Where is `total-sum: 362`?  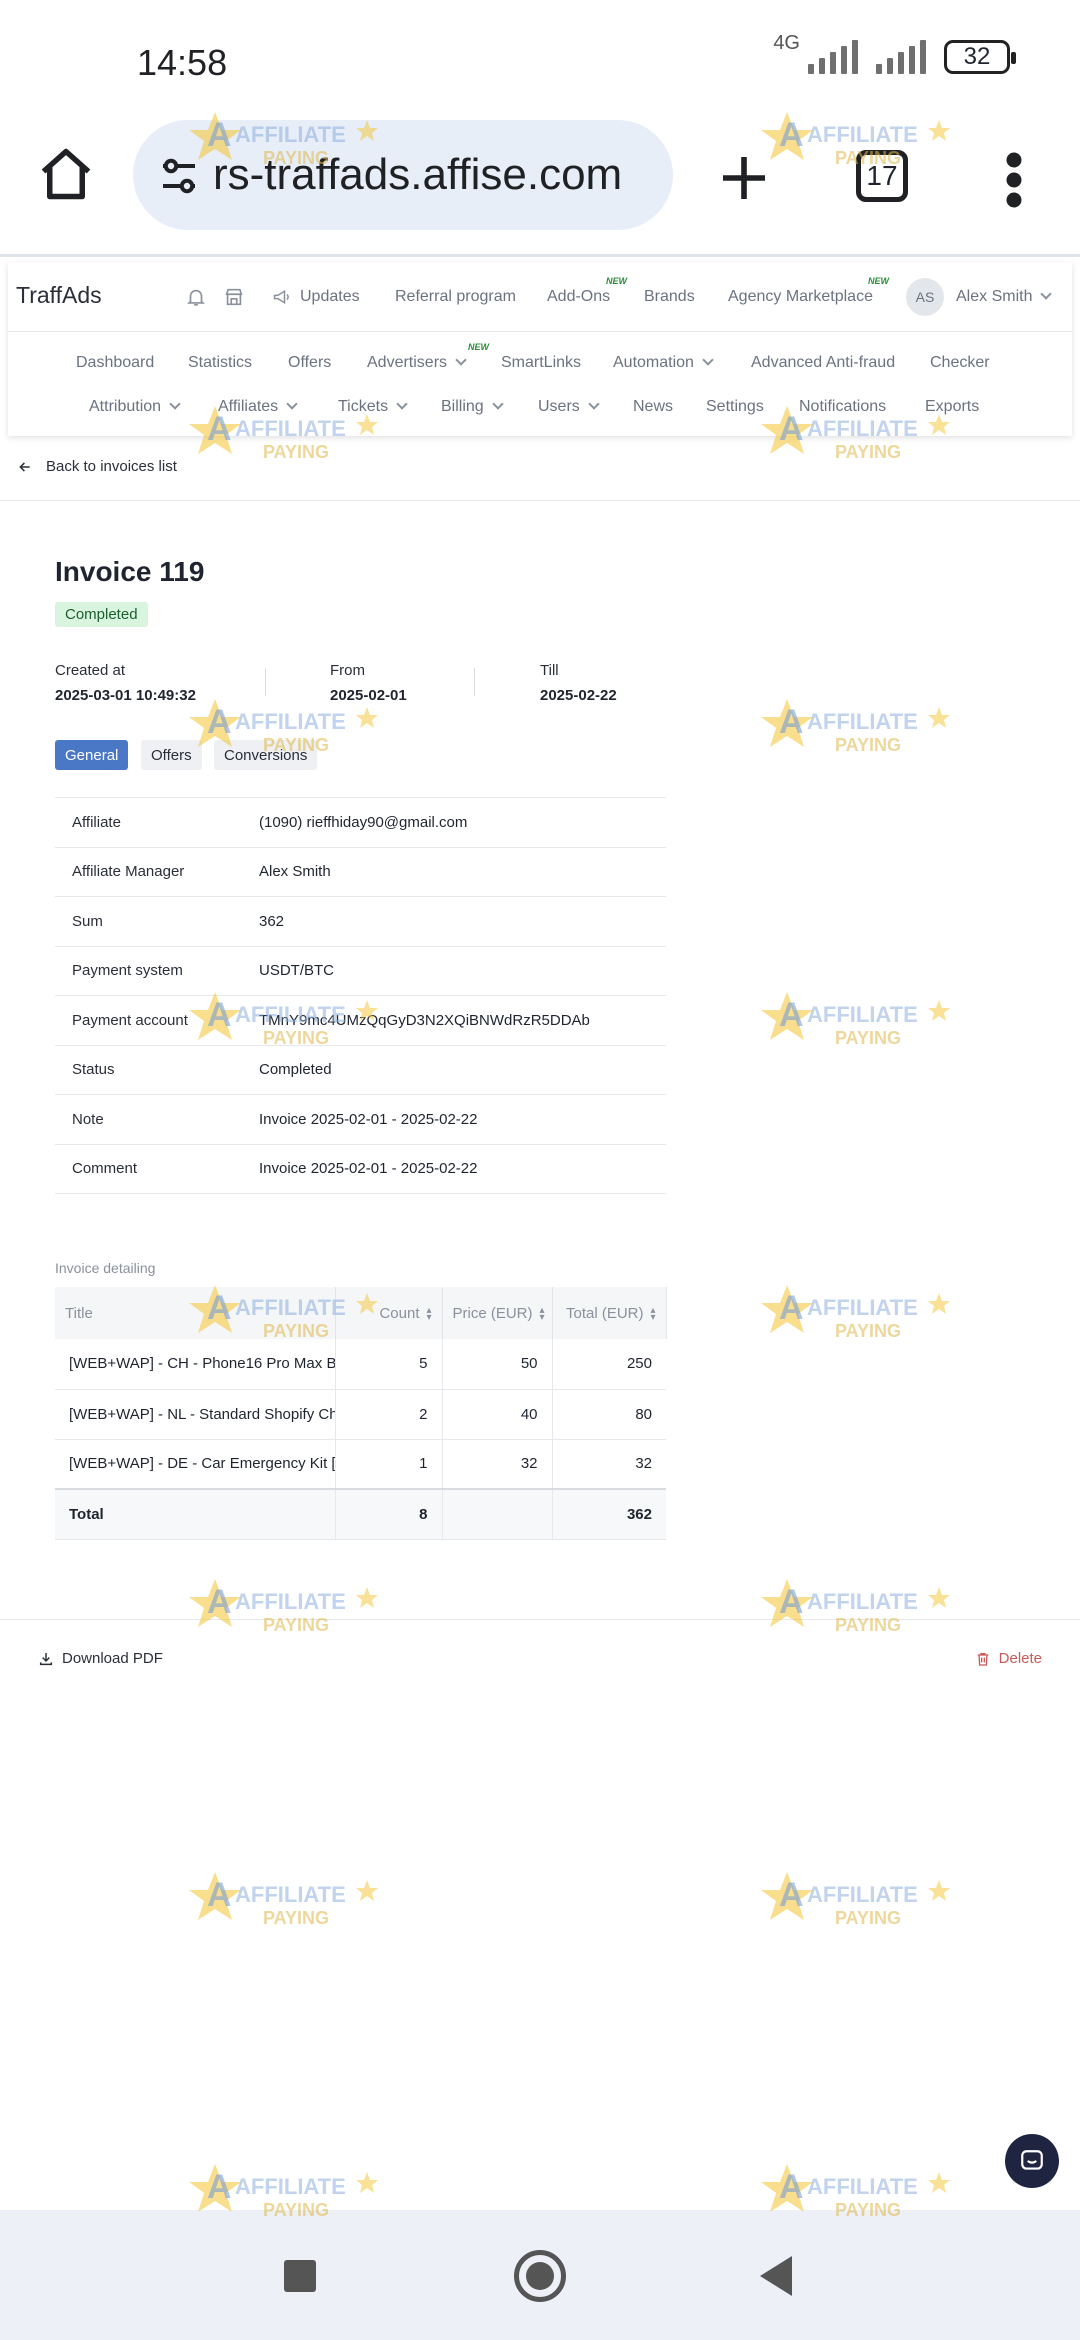
total-sum: 362 is located at coordinates (608, 1514).